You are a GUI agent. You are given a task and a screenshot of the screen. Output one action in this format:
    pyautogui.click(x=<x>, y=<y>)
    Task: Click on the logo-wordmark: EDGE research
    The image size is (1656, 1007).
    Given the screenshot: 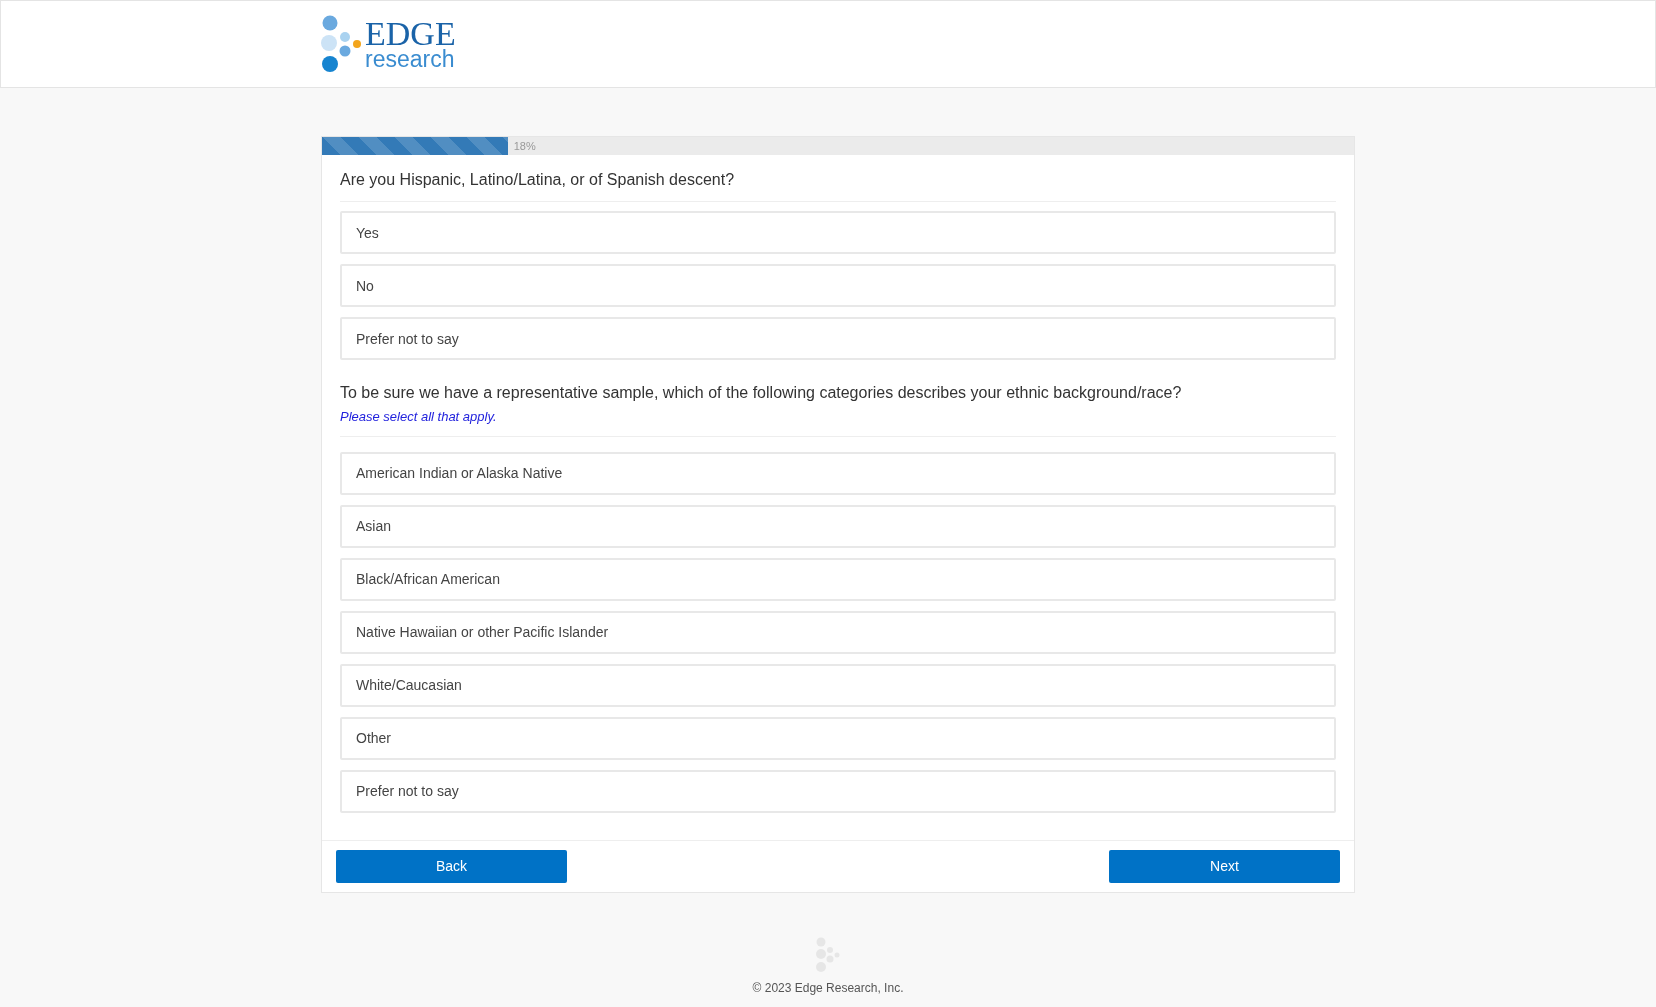 What is the action you would take?
    pyautogui.click(x=410, y=44)
    